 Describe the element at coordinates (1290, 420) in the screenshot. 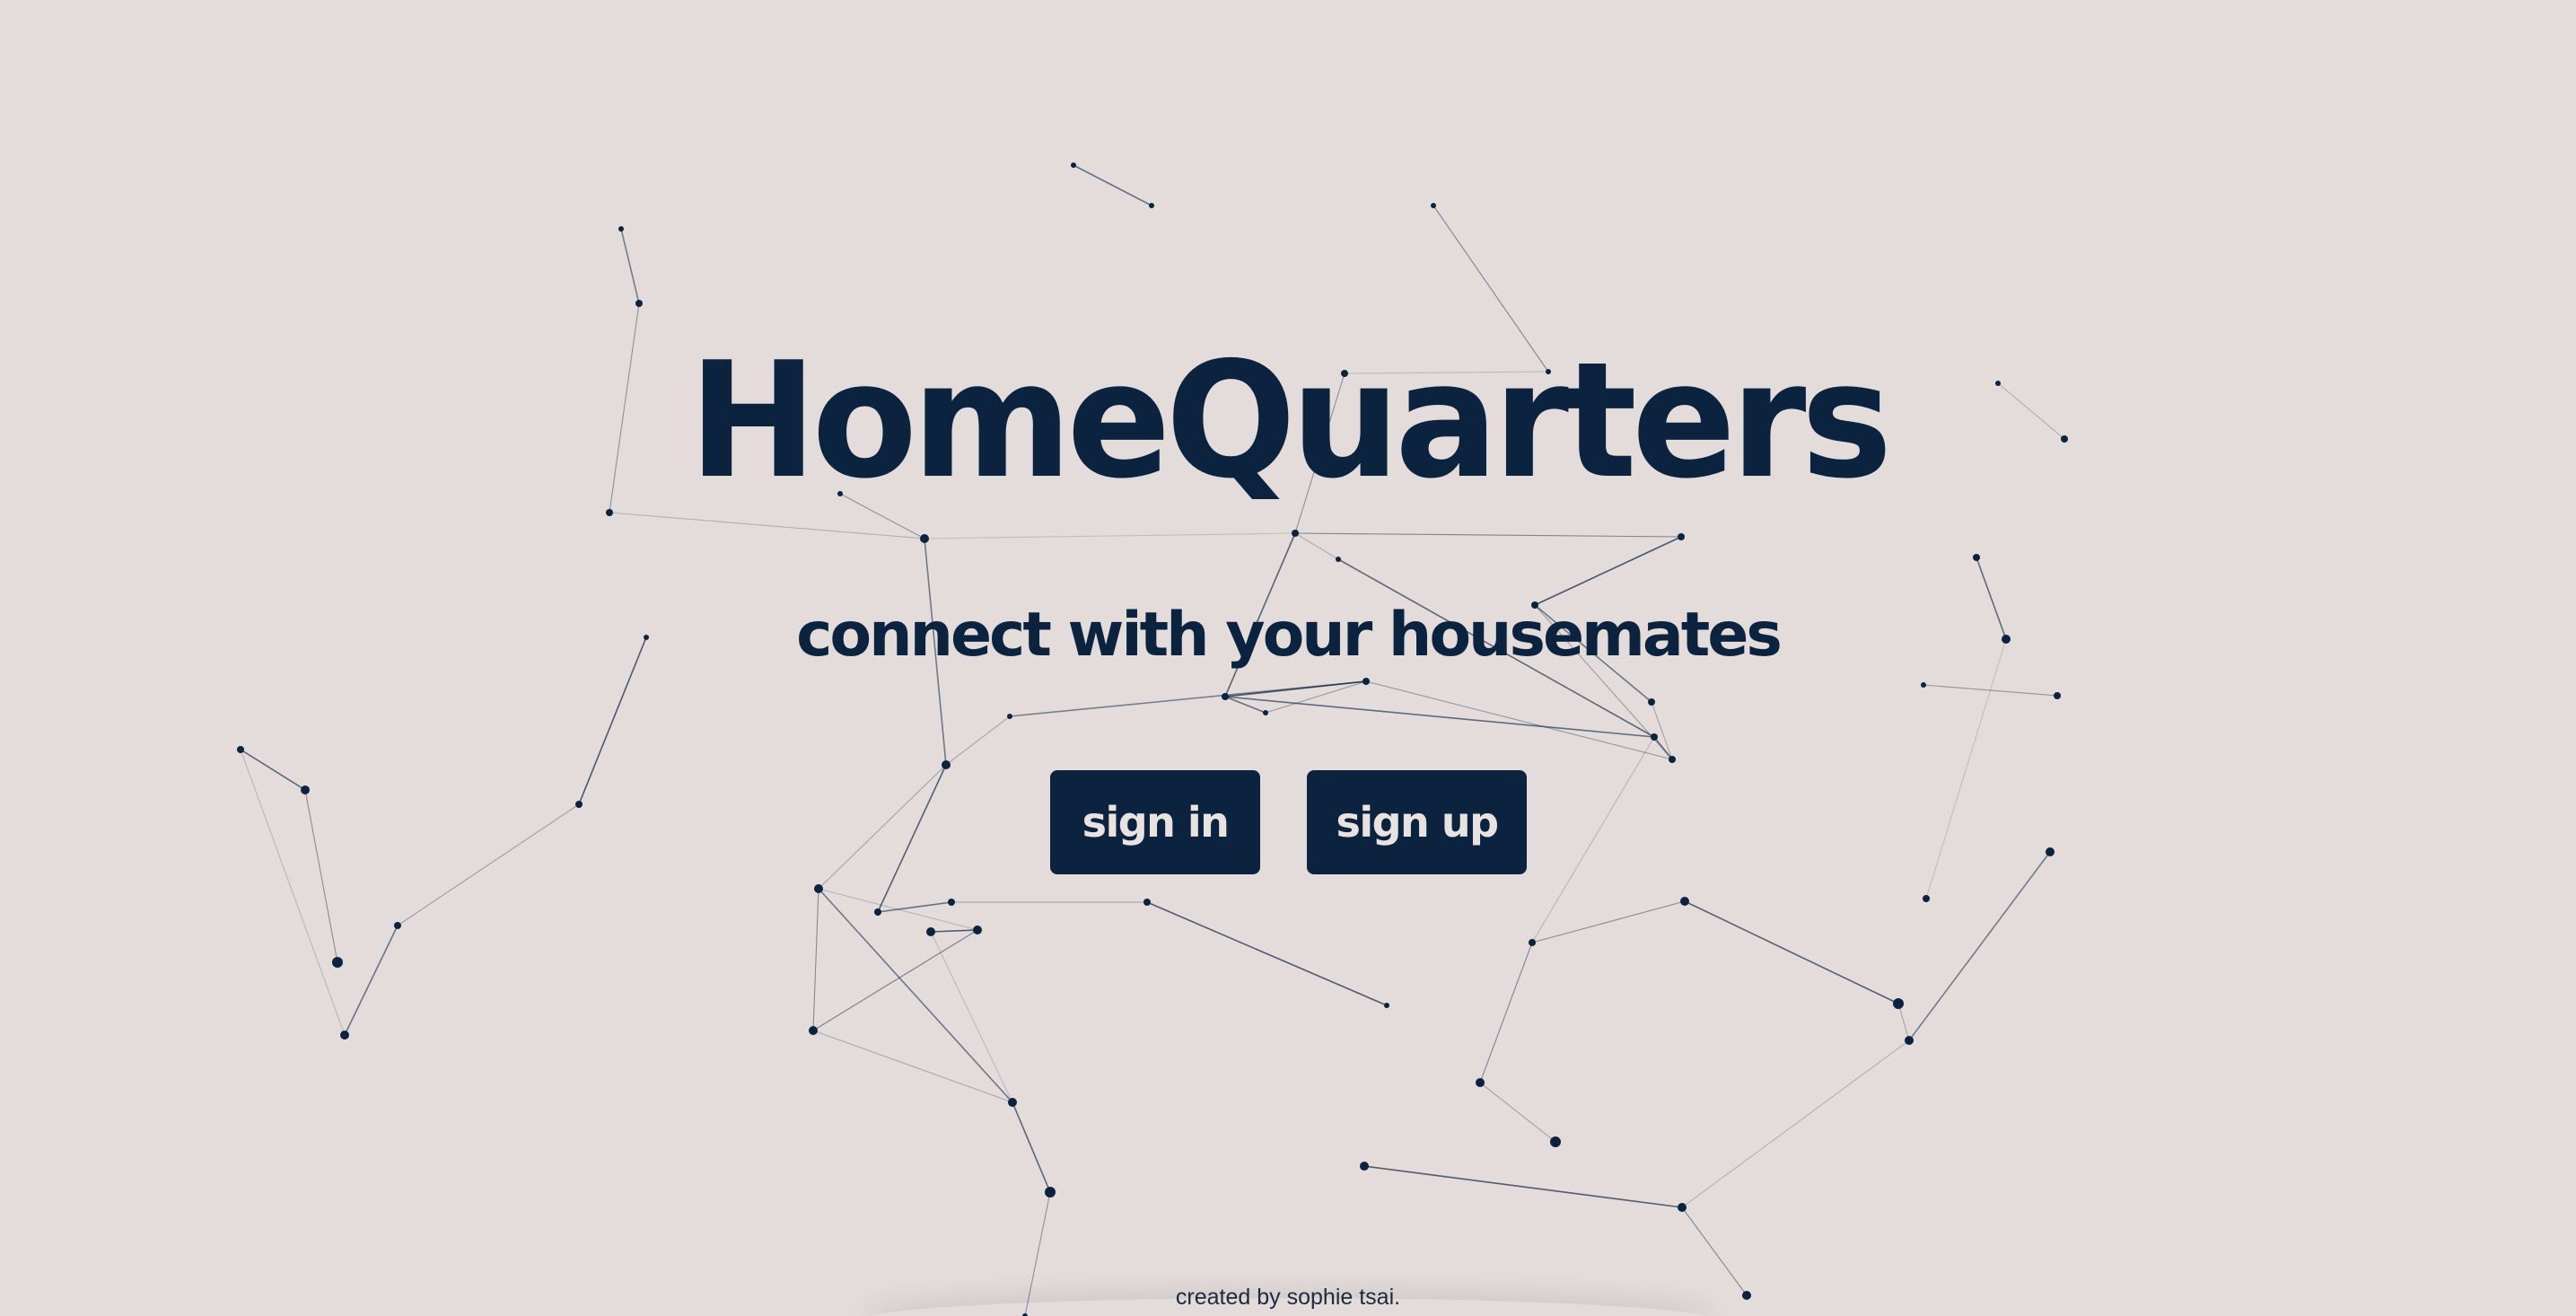

I see `app-title: HomeQuarters` at that location.